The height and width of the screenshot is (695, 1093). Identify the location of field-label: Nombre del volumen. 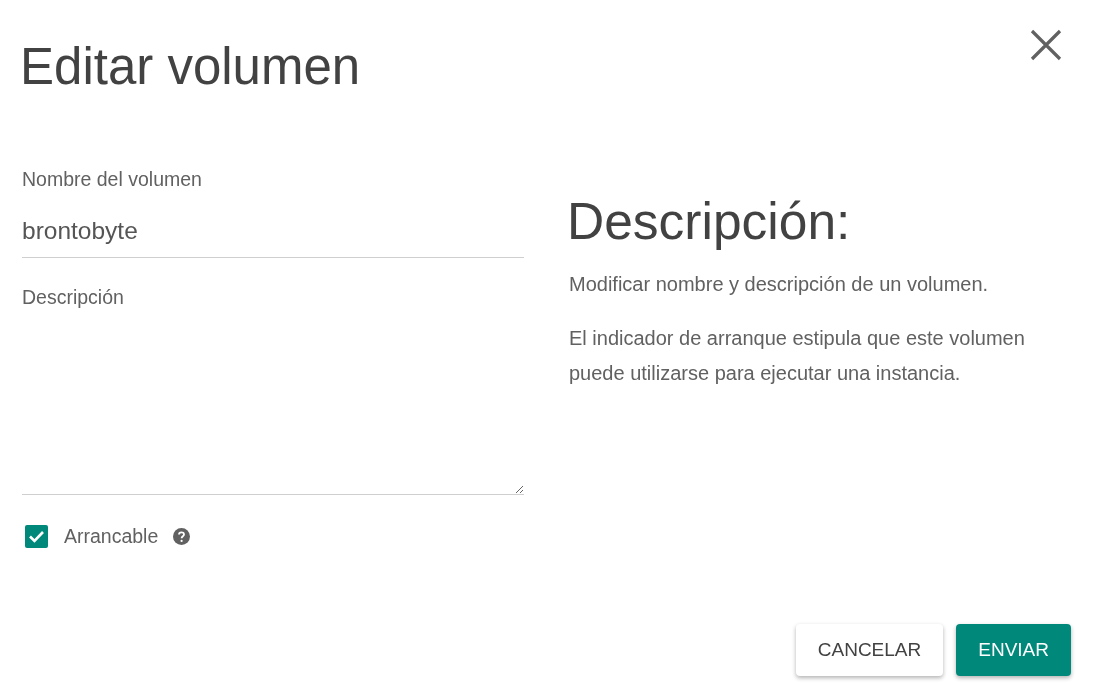
(112, 180).